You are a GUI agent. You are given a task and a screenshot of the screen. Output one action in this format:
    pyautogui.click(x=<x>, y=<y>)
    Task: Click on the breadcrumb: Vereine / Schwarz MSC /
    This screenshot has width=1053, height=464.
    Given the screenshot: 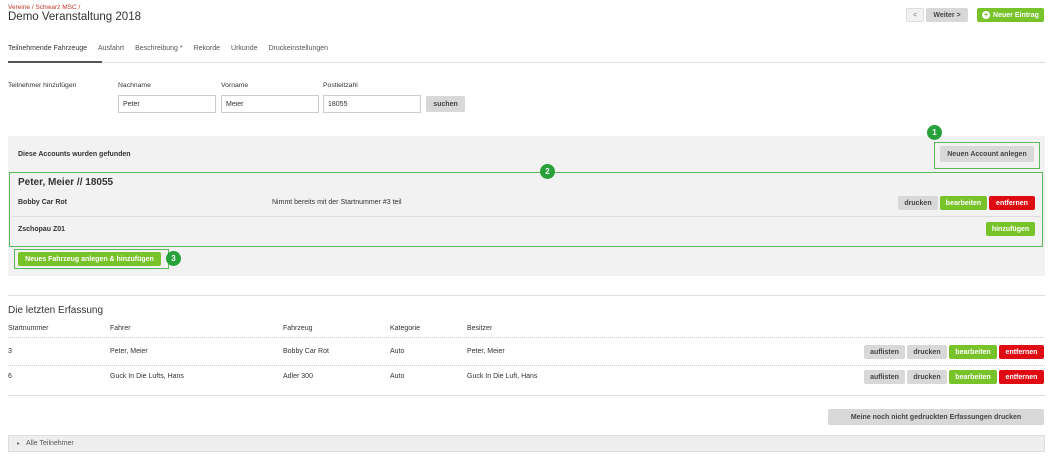 What is the action you would take?
    pyautogui.click(x=44, y=7)
    